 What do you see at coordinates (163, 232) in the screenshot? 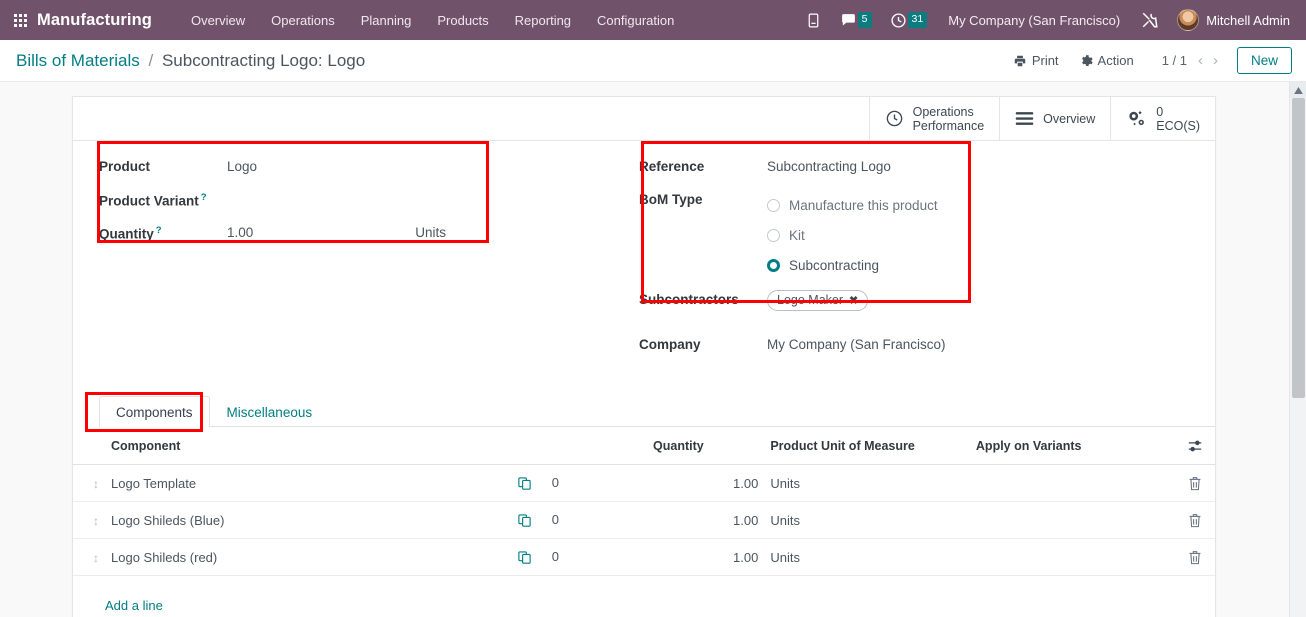
I see `field-label-quantity: Quantity?` at bounding box center [163, 232].